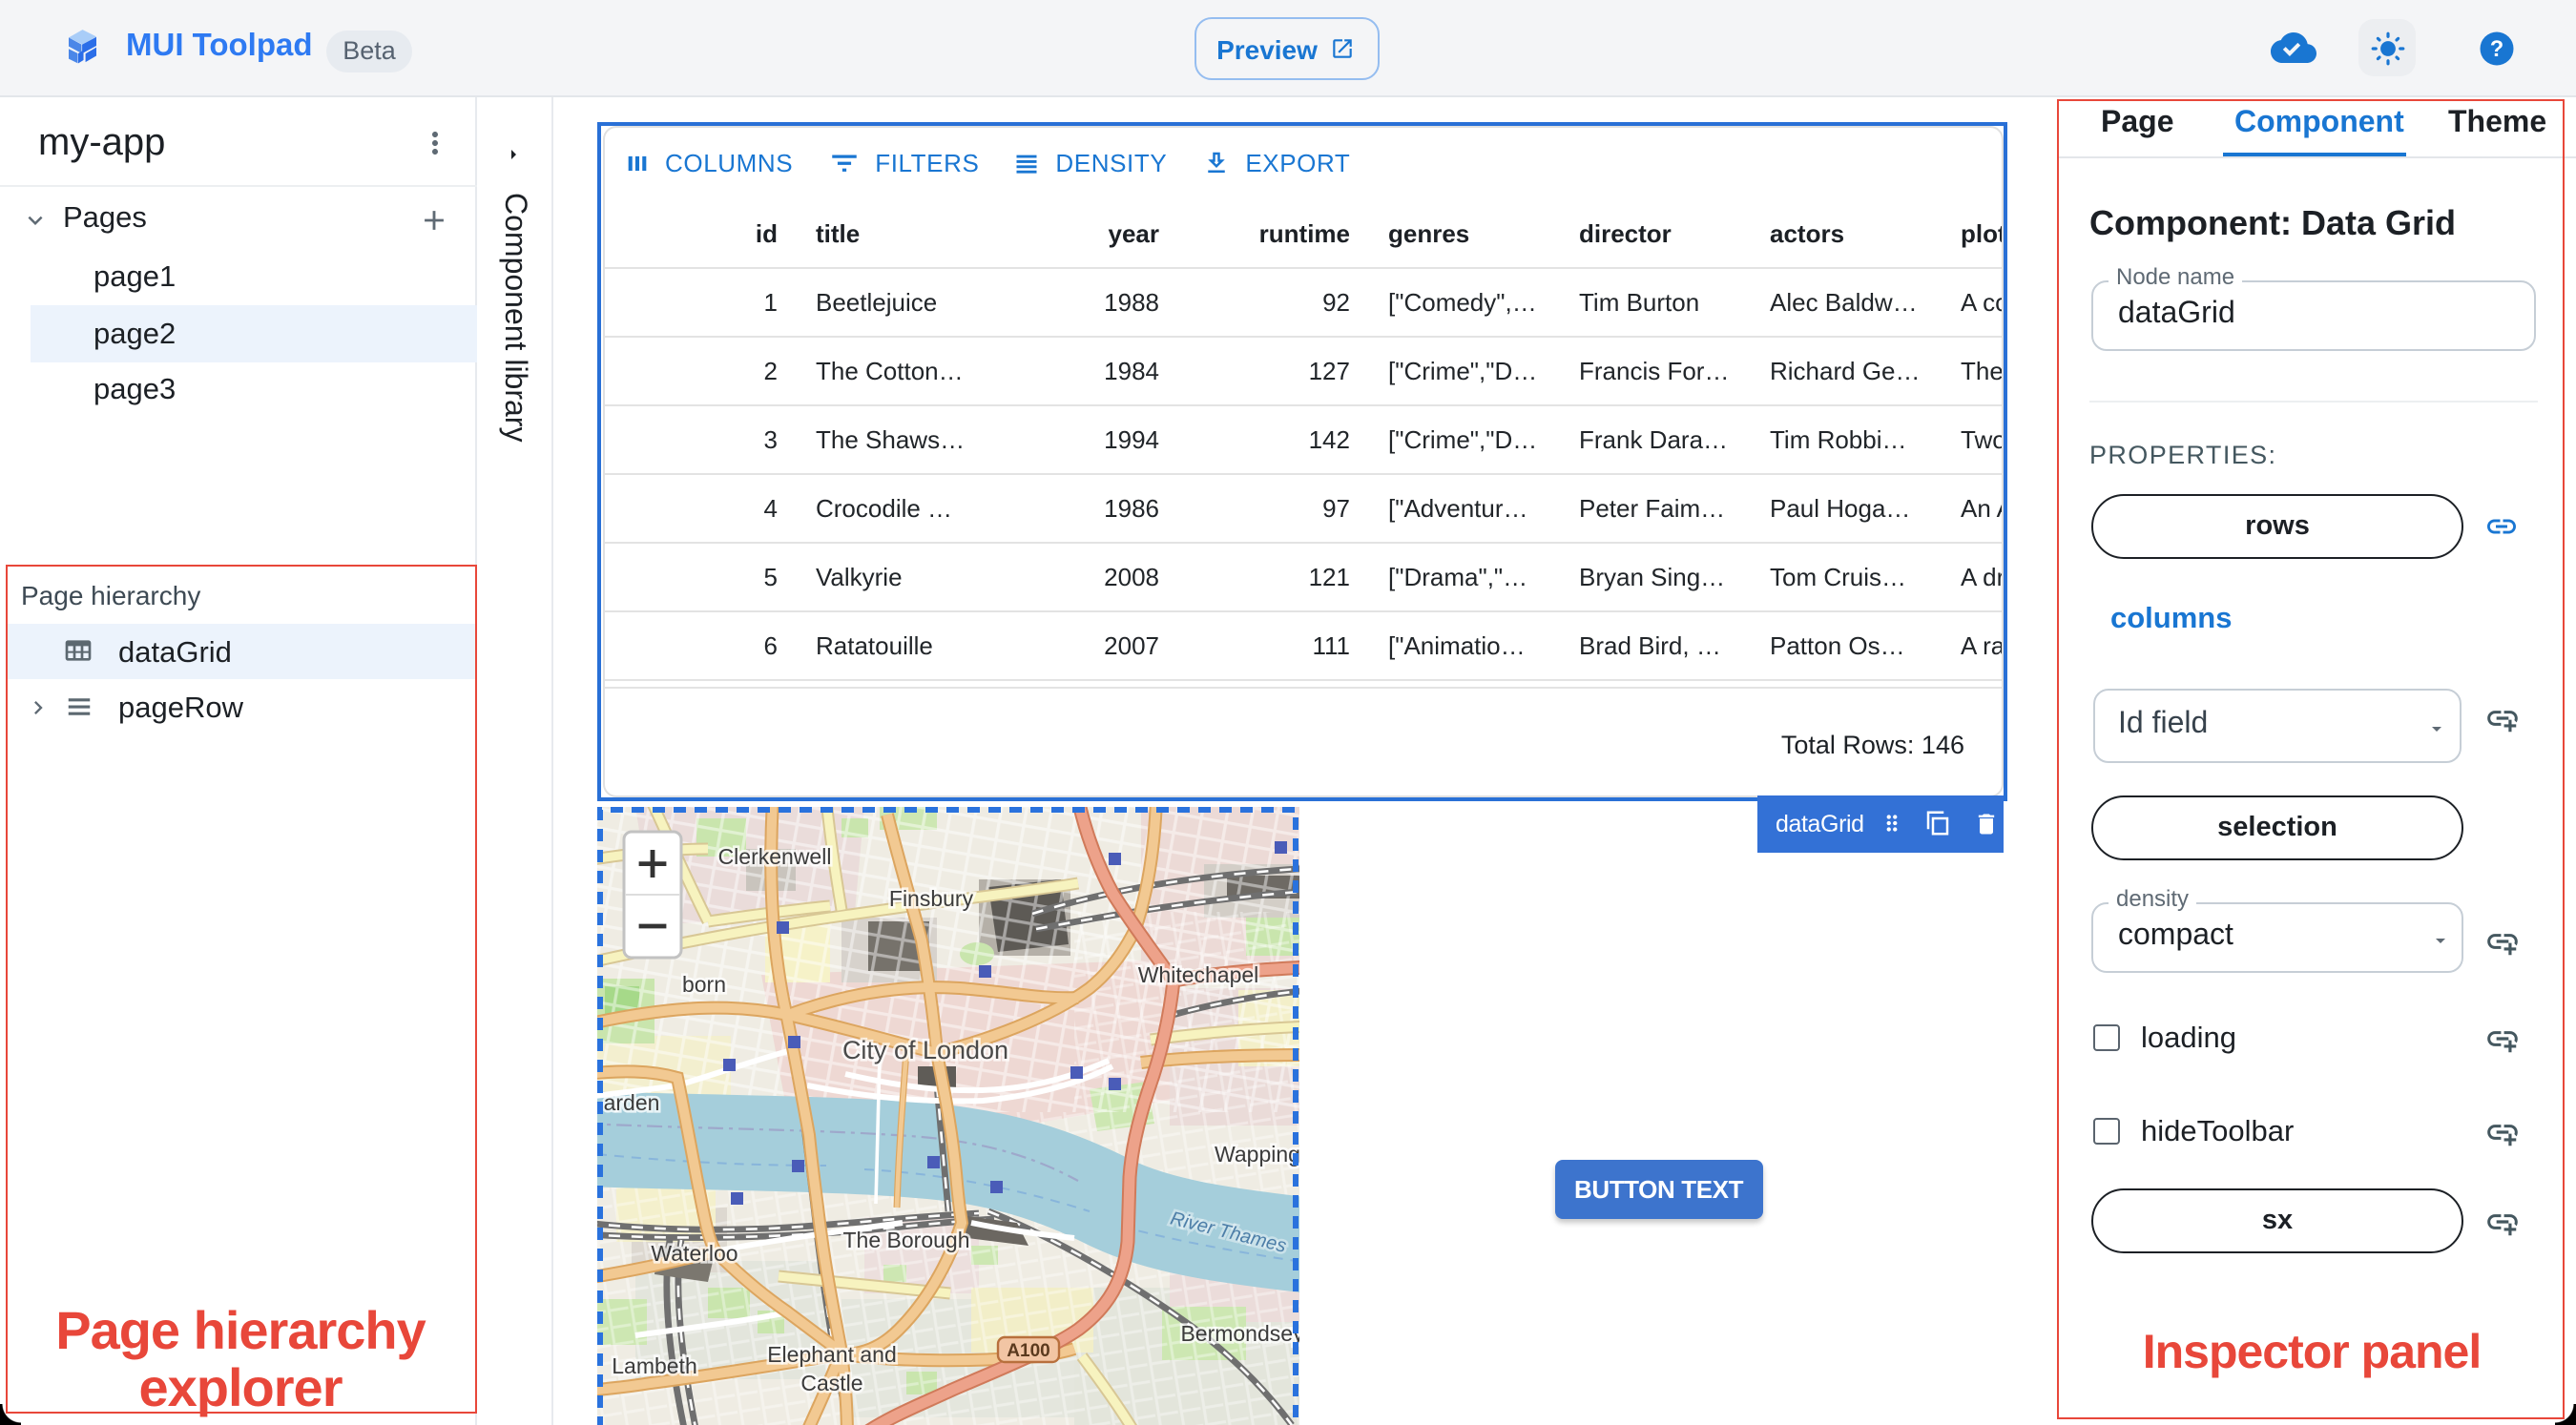  I want to click on svg-text: born, so click(704, 983).